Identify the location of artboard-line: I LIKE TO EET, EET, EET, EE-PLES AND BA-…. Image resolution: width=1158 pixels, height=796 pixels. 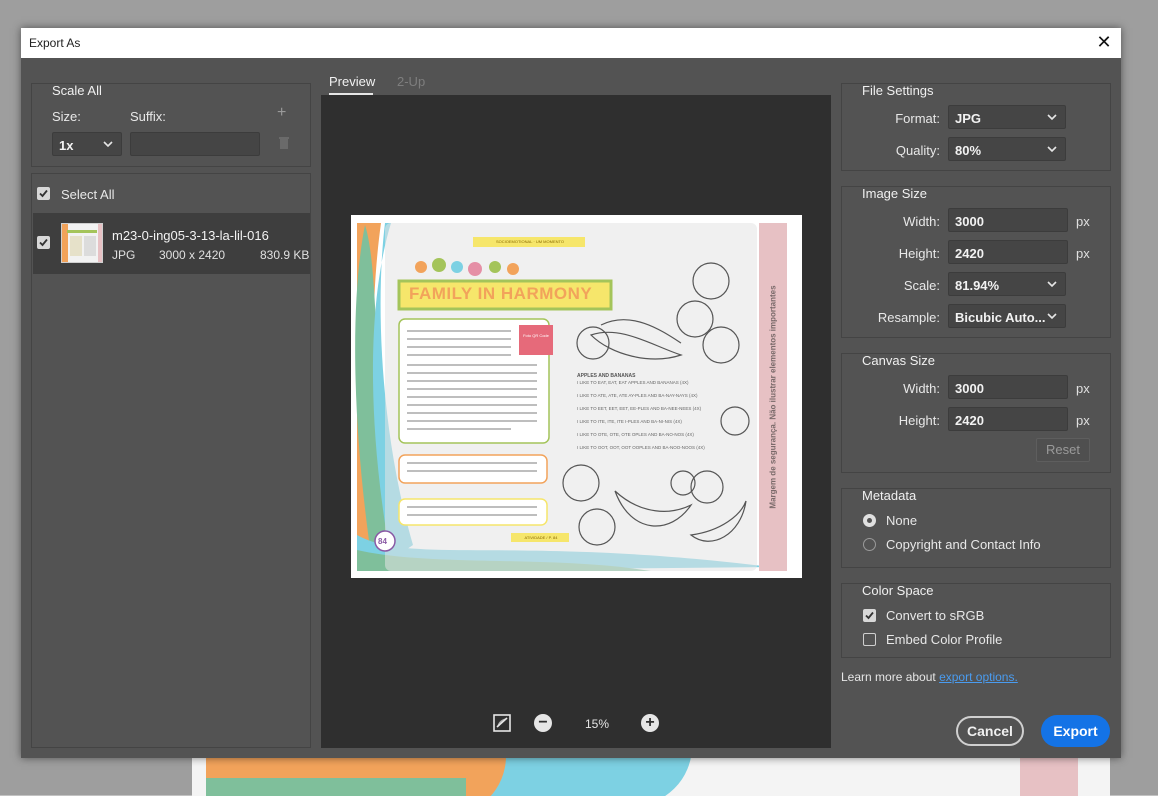
(639, 408).